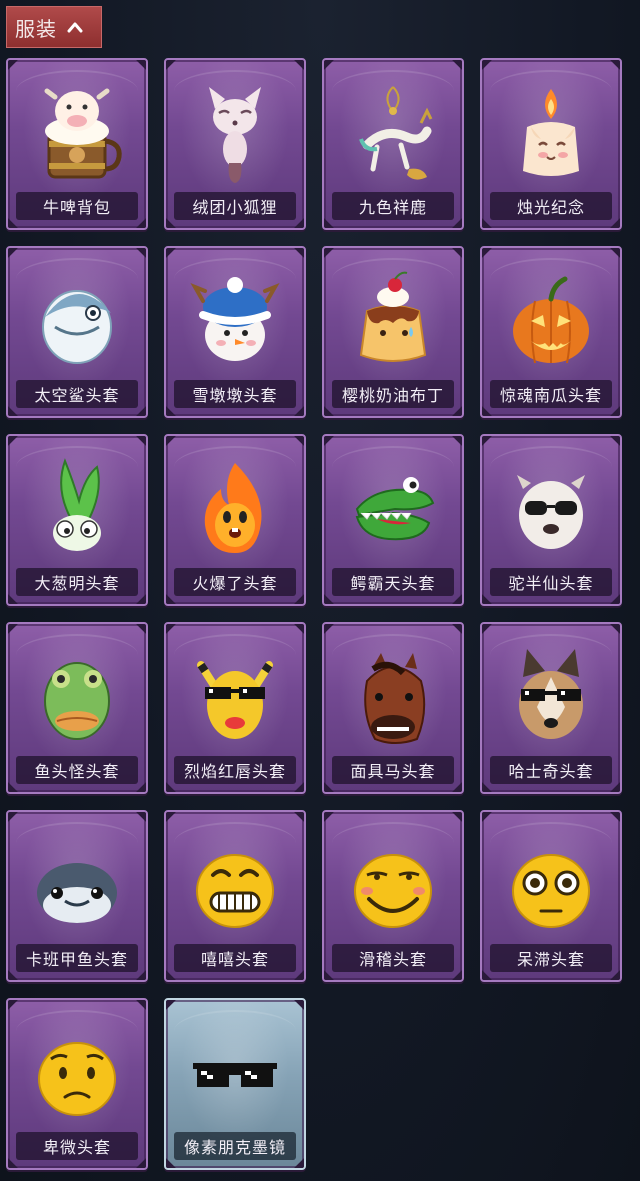 This screenshot has height=1181, width=640. I want to click on item-name: 烛光纪念, so click(550, 207).